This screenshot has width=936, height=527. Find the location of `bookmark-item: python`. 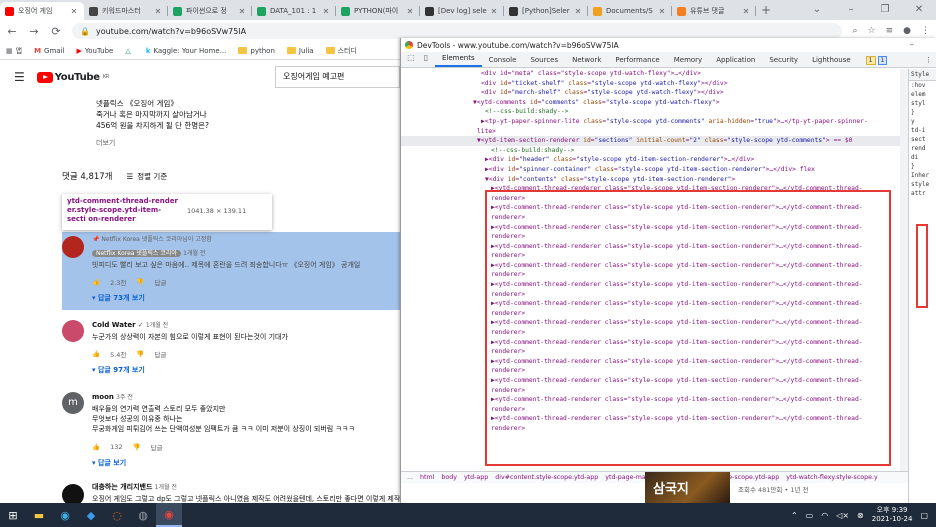

bookmark-item: python is located at coordinates (256, 51).